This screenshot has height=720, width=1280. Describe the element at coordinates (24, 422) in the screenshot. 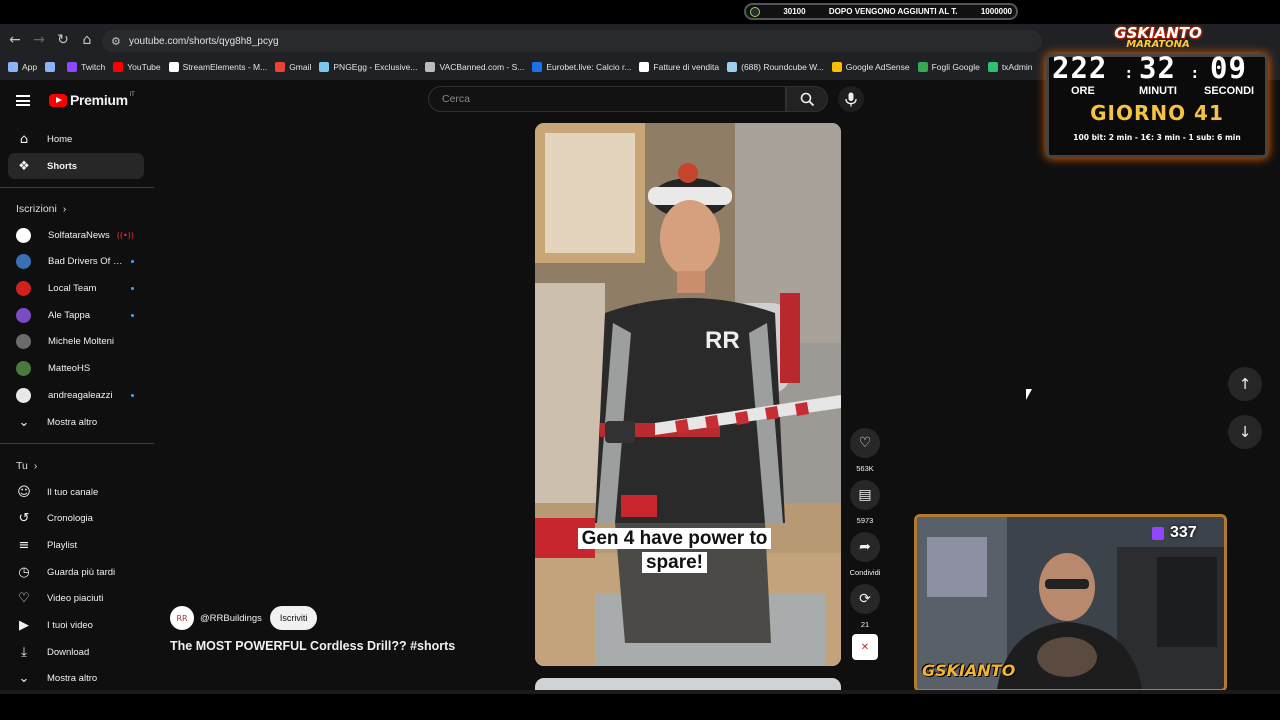

I see `chevron-down-icon: ⌄` at that location.